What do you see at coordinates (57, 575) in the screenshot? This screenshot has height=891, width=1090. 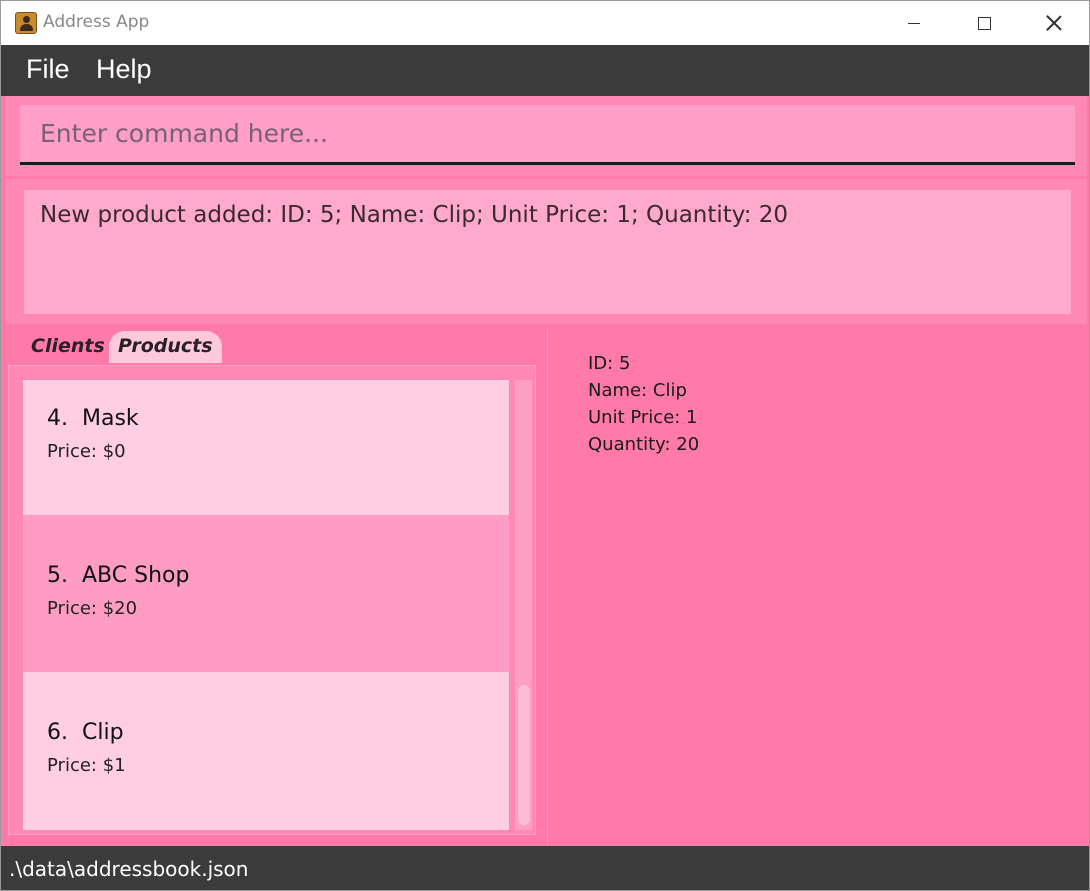 I see `product-index: 5.` at bounding box center [57, 575].